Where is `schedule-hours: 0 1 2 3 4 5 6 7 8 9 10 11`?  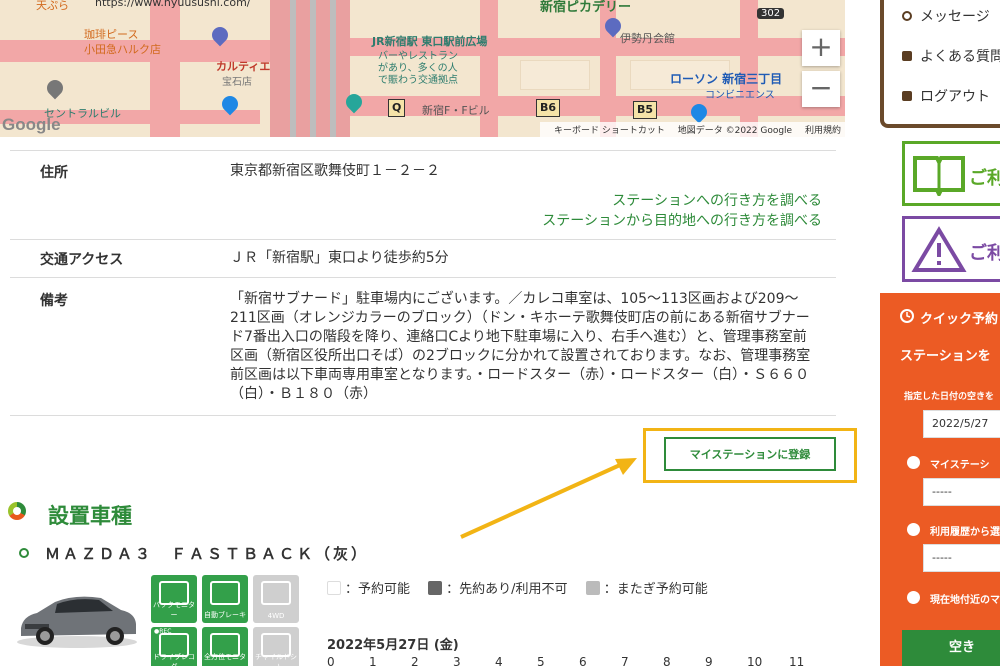 schedule-hours: 0 1 2 3 4 5 6 7 8 9 10 11 is located at coordinates (579, 660).